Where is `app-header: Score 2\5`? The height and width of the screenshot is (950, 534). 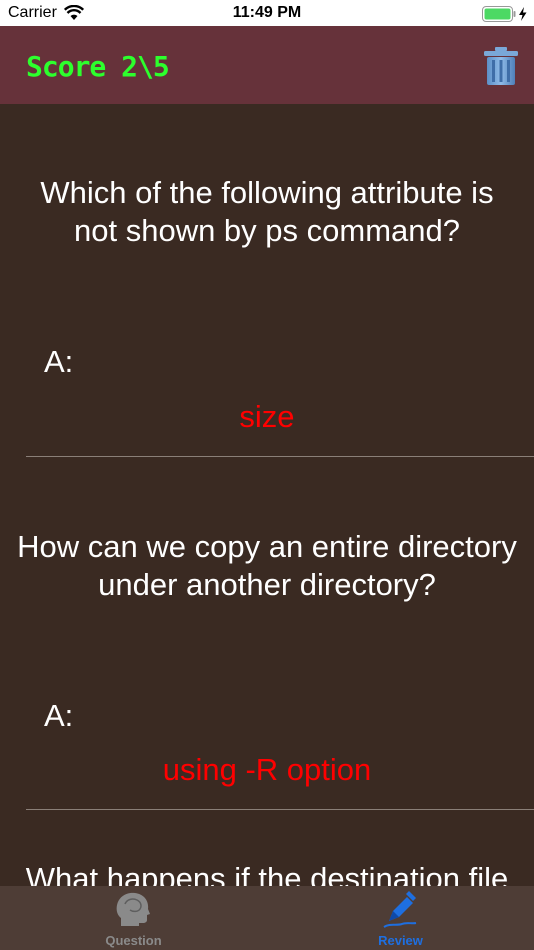
app-header: Score 2\5 is located at coordinates (267, 65).